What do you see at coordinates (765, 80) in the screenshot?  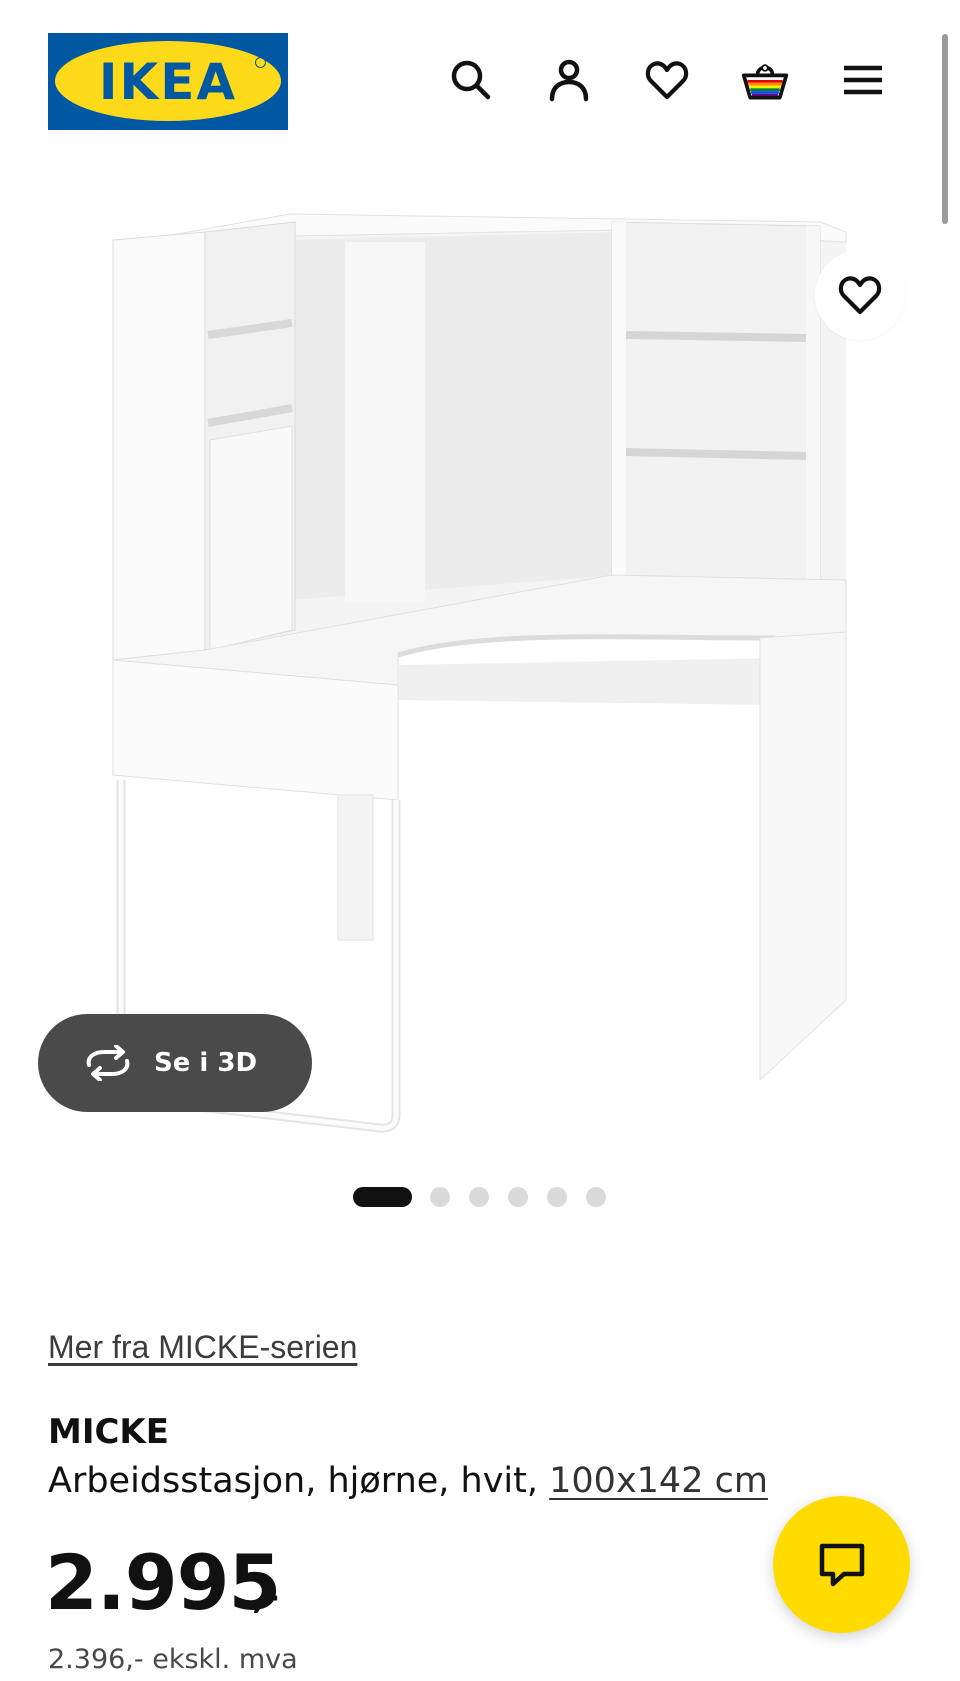 I see `shopping-basket-icon` at bounding box center [765, 80].